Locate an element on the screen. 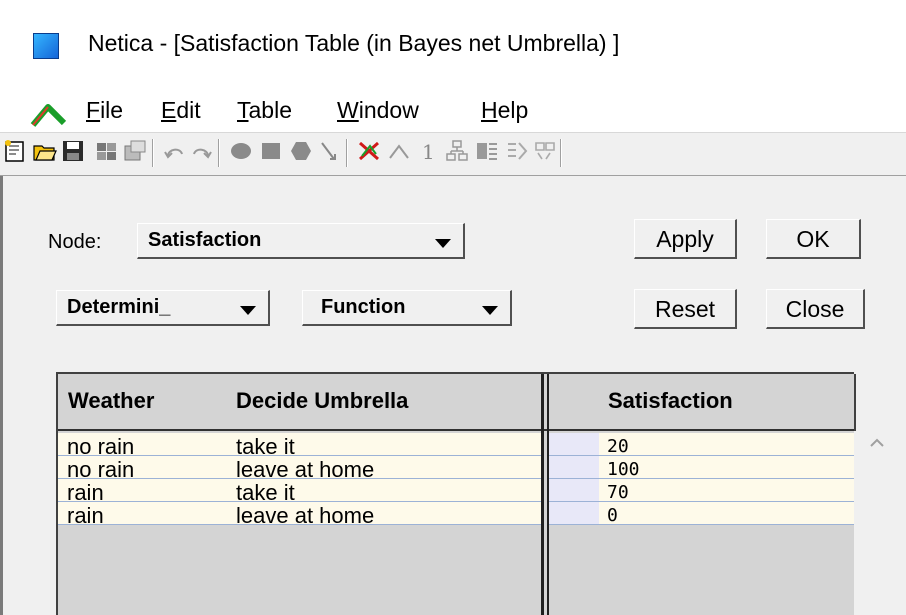  table-row: rain take it 70 is located at coordinates (456, 492).